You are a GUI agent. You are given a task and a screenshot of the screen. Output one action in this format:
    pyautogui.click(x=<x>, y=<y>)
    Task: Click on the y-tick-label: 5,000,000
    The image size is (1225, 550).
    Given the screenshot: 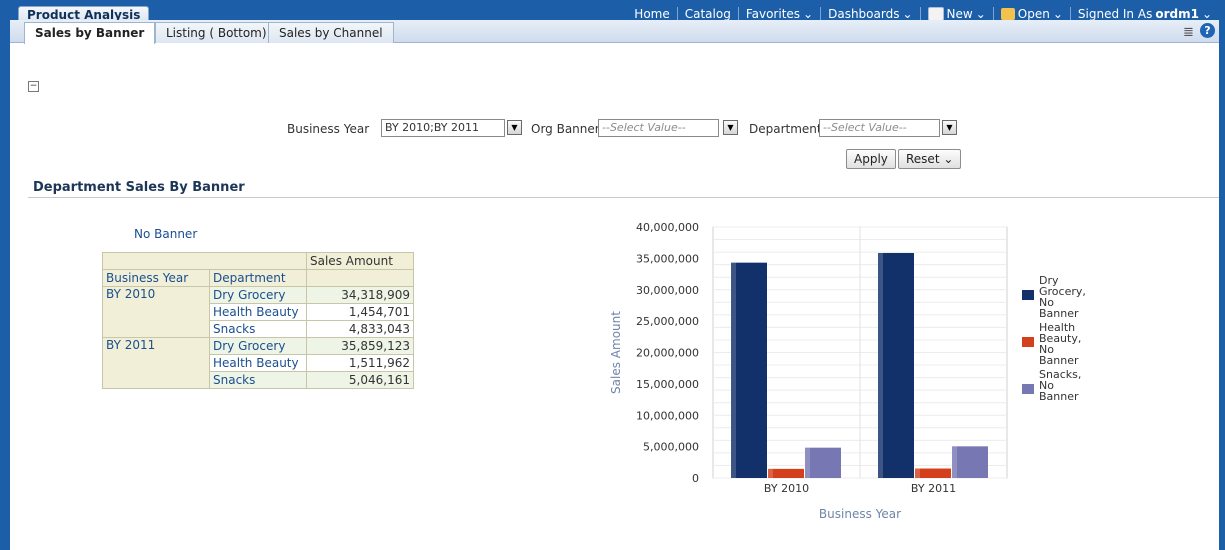 What is the action you would take?
    pyautogui.click(x=671, y=447)
    